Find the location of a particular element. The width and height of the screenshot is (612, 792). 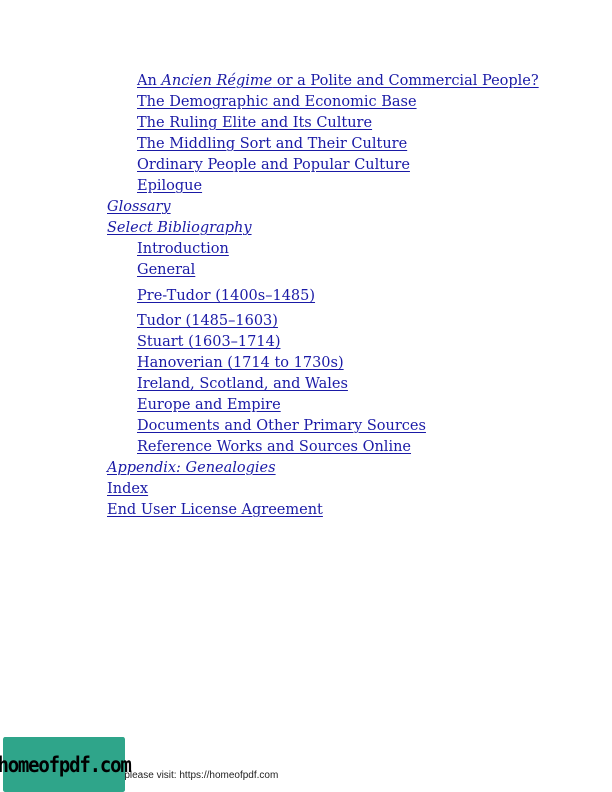

toc-text-italic: Ancien Régime is located at coordinates (217, 81).